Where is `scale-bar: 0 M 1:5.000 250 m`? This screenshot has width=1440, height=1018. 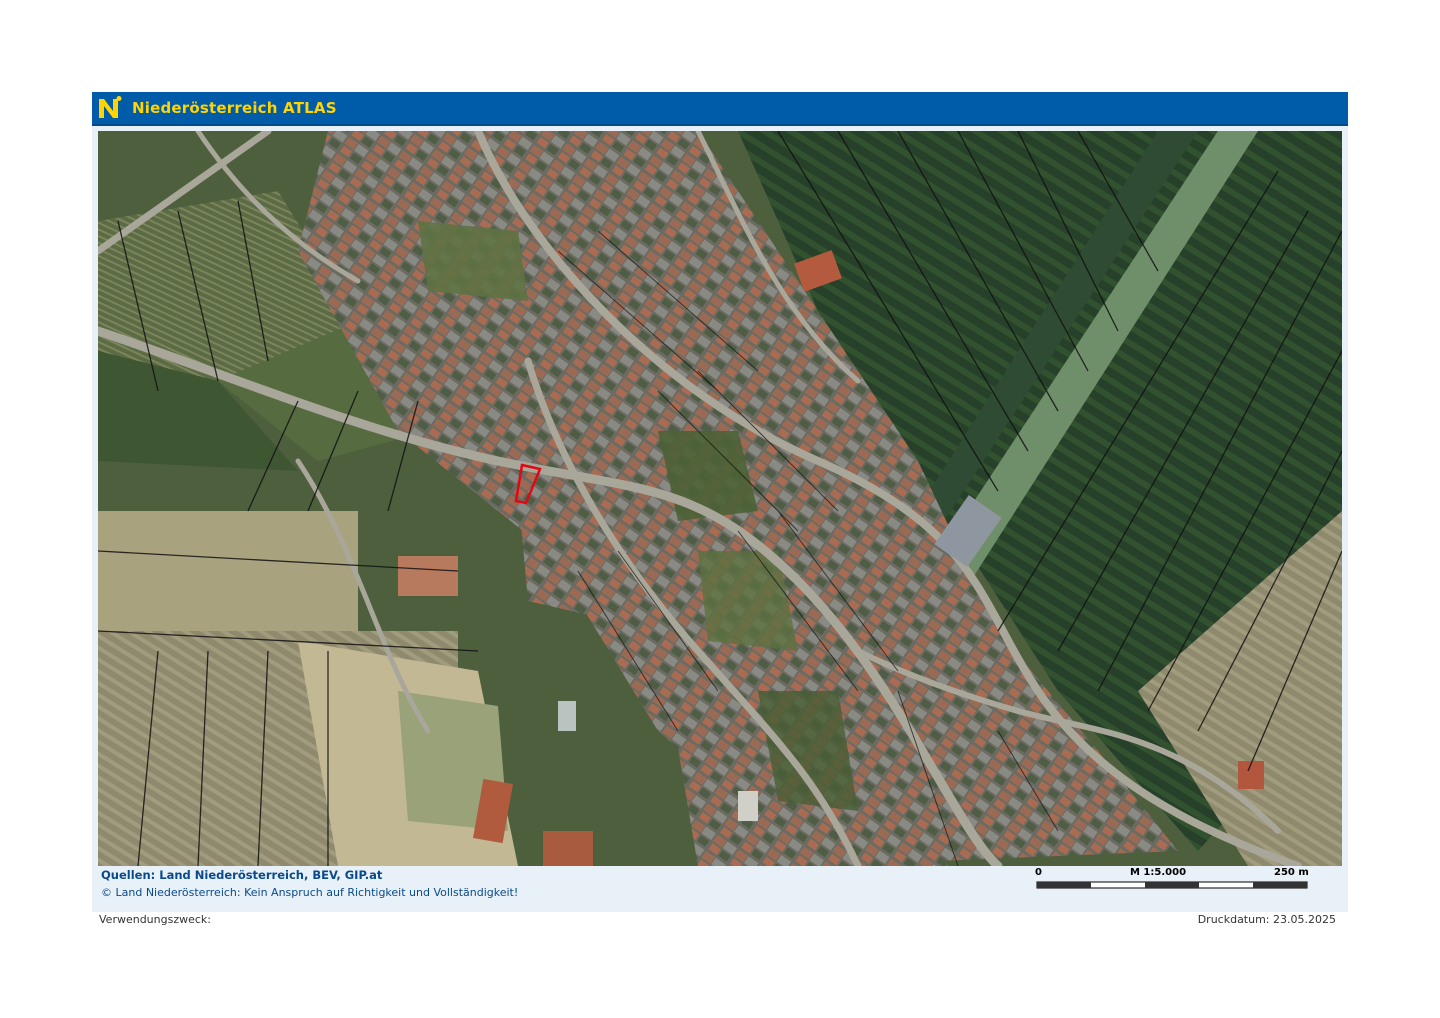
scale-bar: 0 M 1:5.000 250 m is located at coordinates (1180, 881).